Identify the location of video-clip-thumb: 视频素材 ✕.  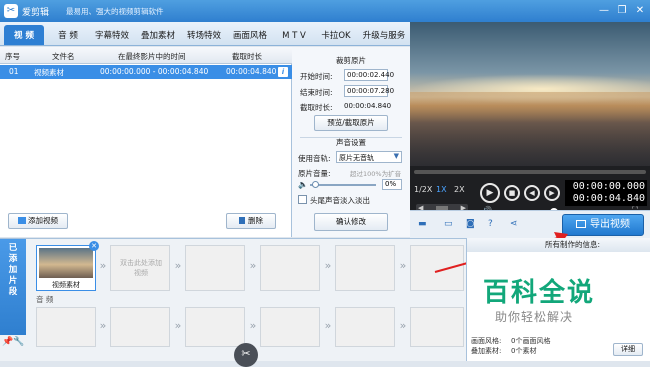
(67, 266).